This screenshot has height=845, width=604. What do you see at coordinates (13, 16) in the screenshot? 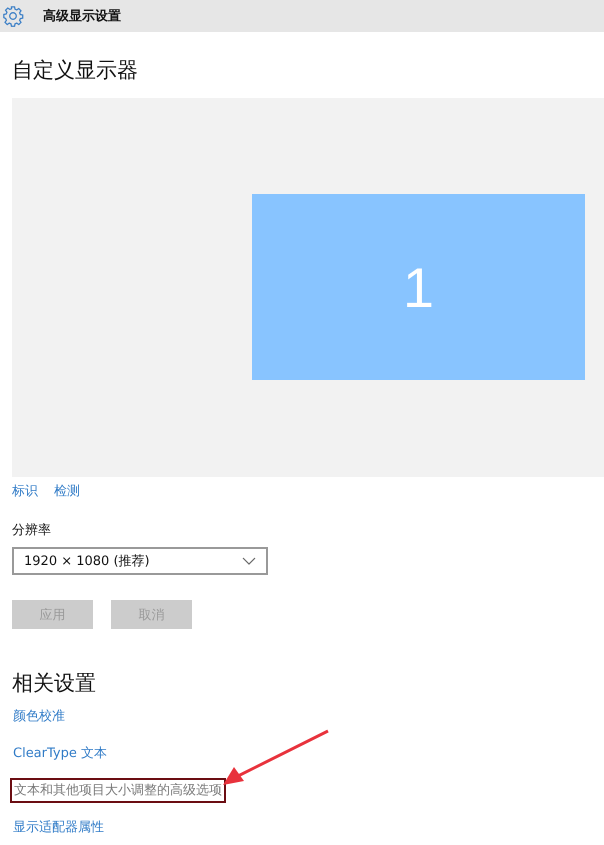
I see `settings-icon` at bounding box center [13, 16].